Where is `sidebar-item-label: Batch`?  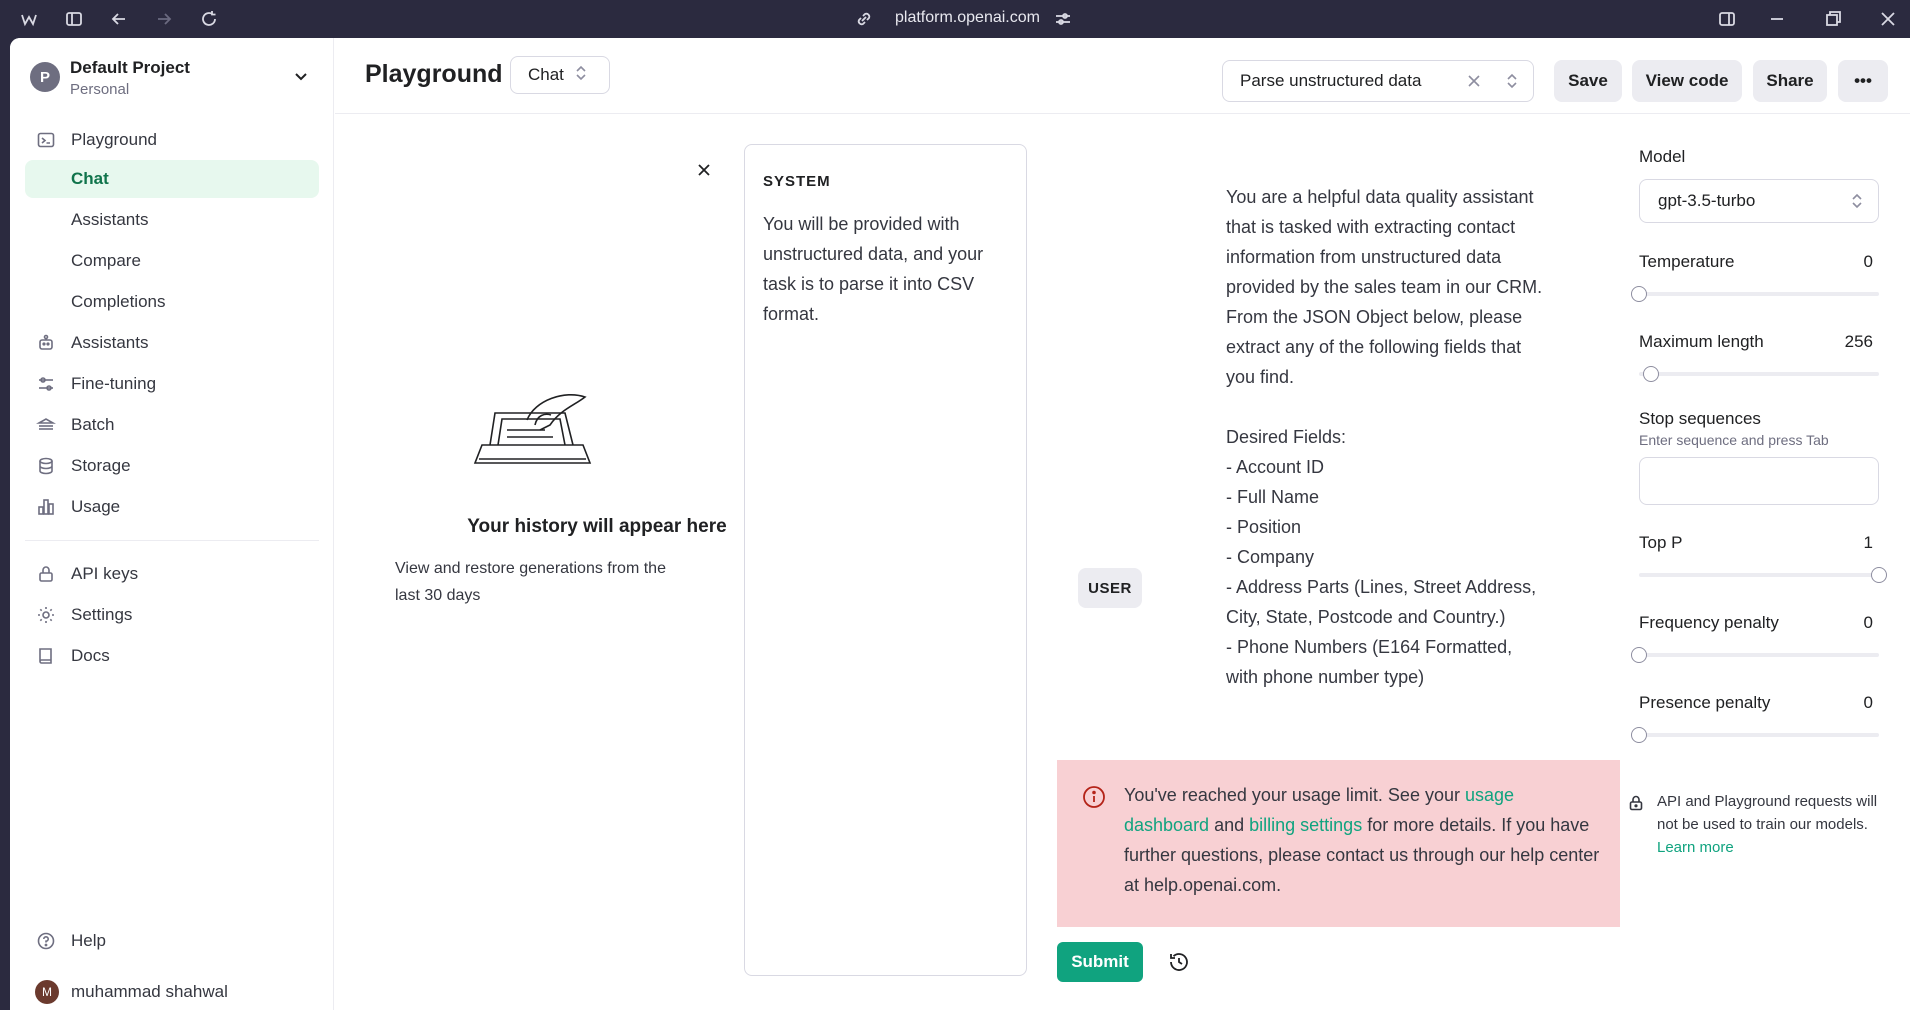 sidebar-item-label: Batch is located at coordinates (93, 424).